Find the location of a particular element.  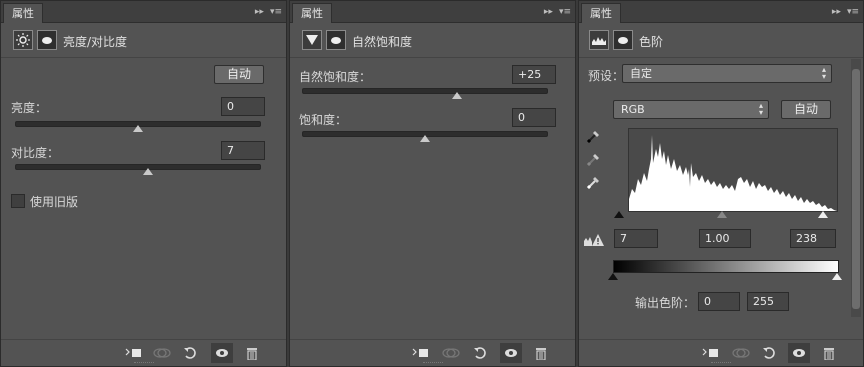

output-white-field: 255 is located at coordinates (768, 301).